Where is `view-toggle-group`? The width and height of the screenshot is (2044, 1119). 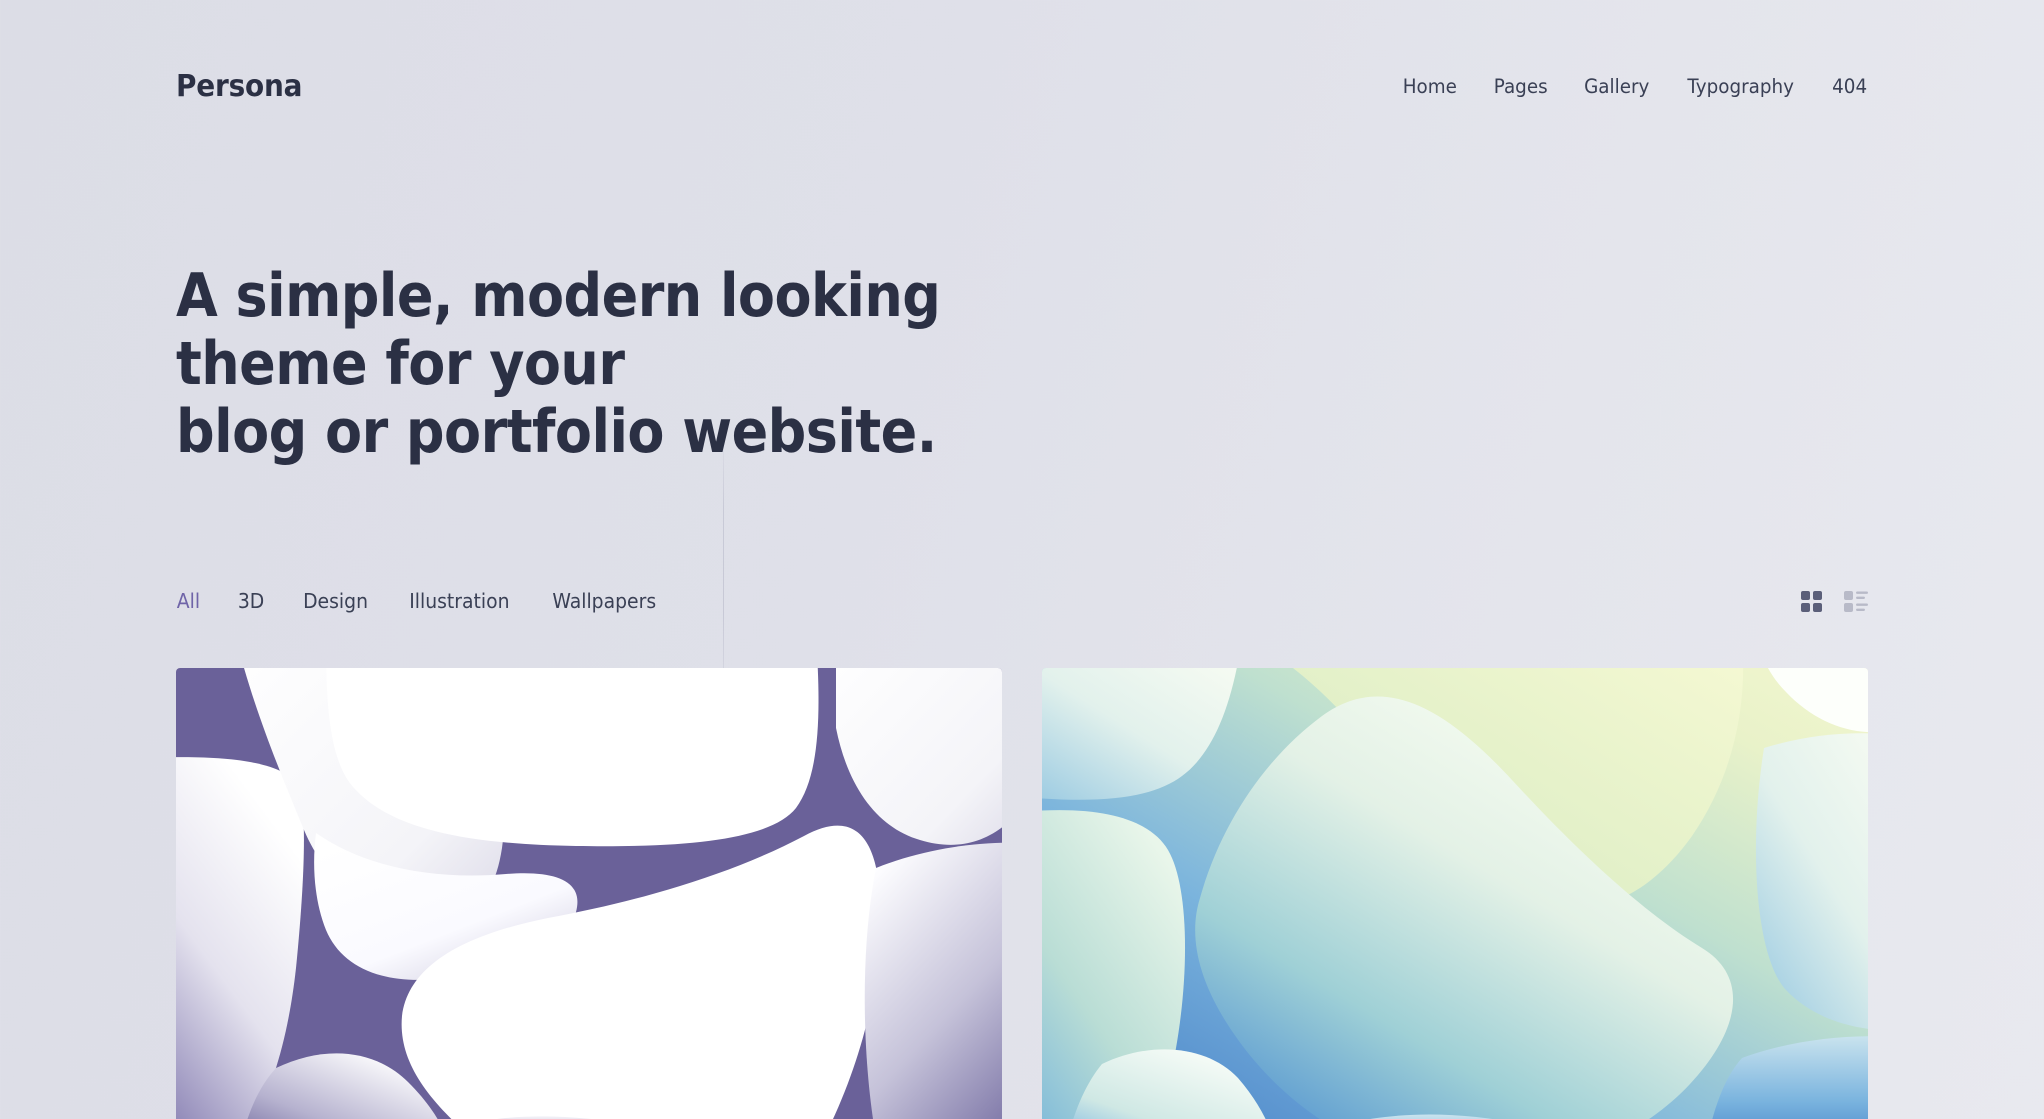
view-toggle-group is located at coordinates (1834, 601).